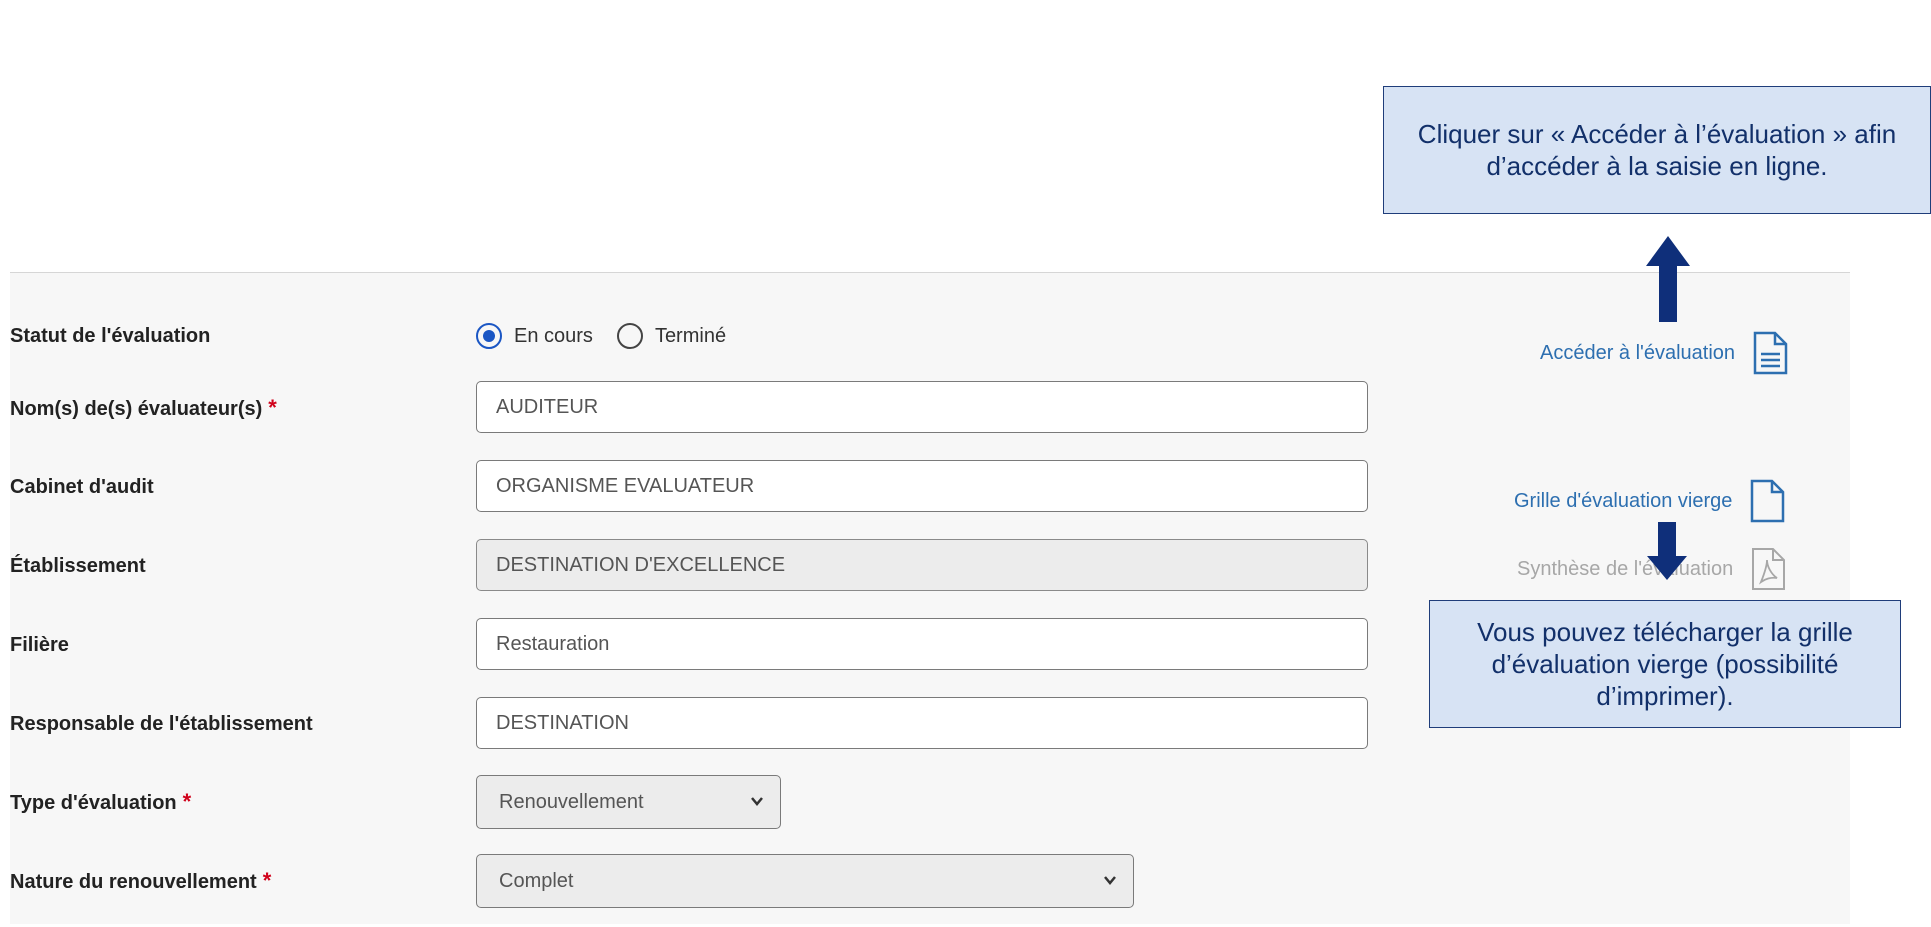 Image resolution: width=1931 pixels, height=927 pixels. I want to click on filiere-row: Filière Restauration, so click(710, 645).